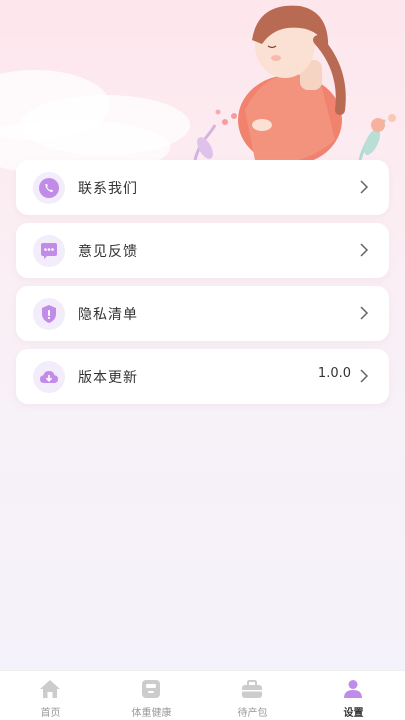 The image size is (405, 720). I want to click on tab-settings: 设置, so click(353, 695).